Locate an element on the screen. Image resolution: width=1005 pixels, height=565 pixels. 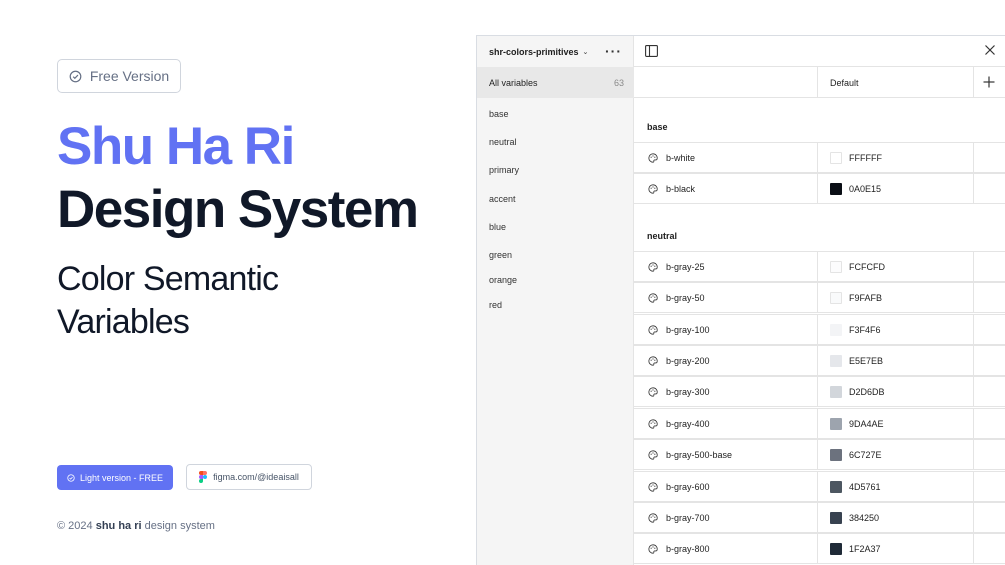
check-circle-icon is located at coordinates (75, 76).